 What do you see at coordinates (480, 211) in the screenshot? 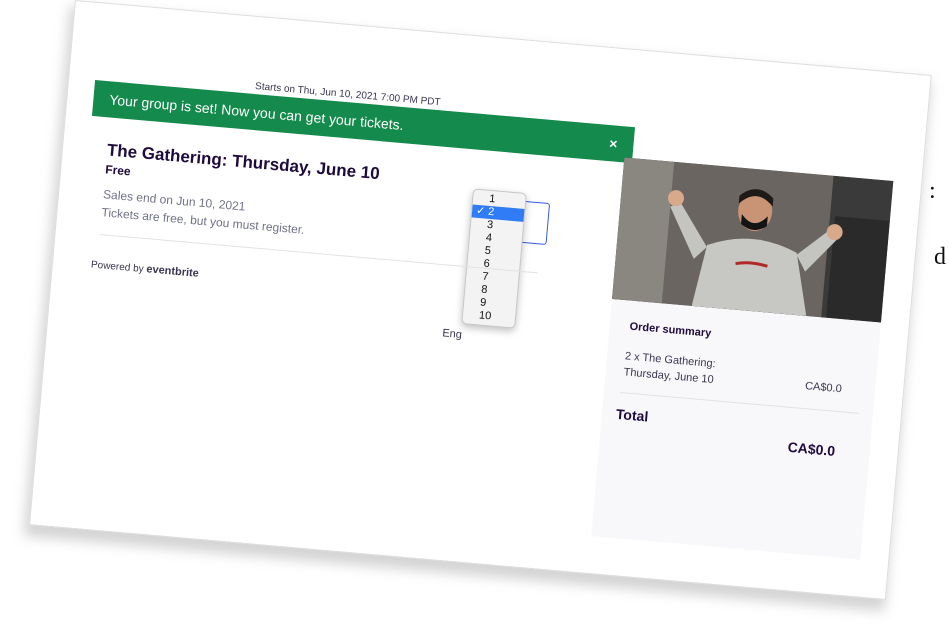
I see `check-icon: ✓` at bounding box center [480, 211].